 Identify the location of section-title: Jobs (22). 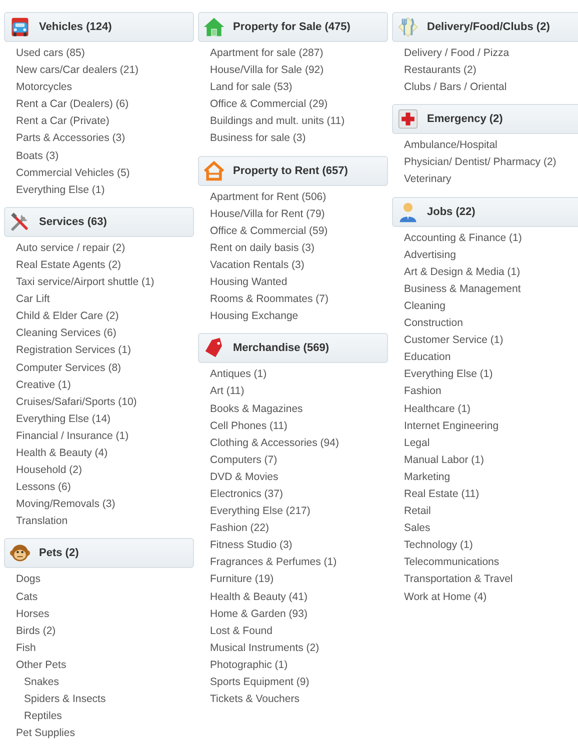
(451, 212).